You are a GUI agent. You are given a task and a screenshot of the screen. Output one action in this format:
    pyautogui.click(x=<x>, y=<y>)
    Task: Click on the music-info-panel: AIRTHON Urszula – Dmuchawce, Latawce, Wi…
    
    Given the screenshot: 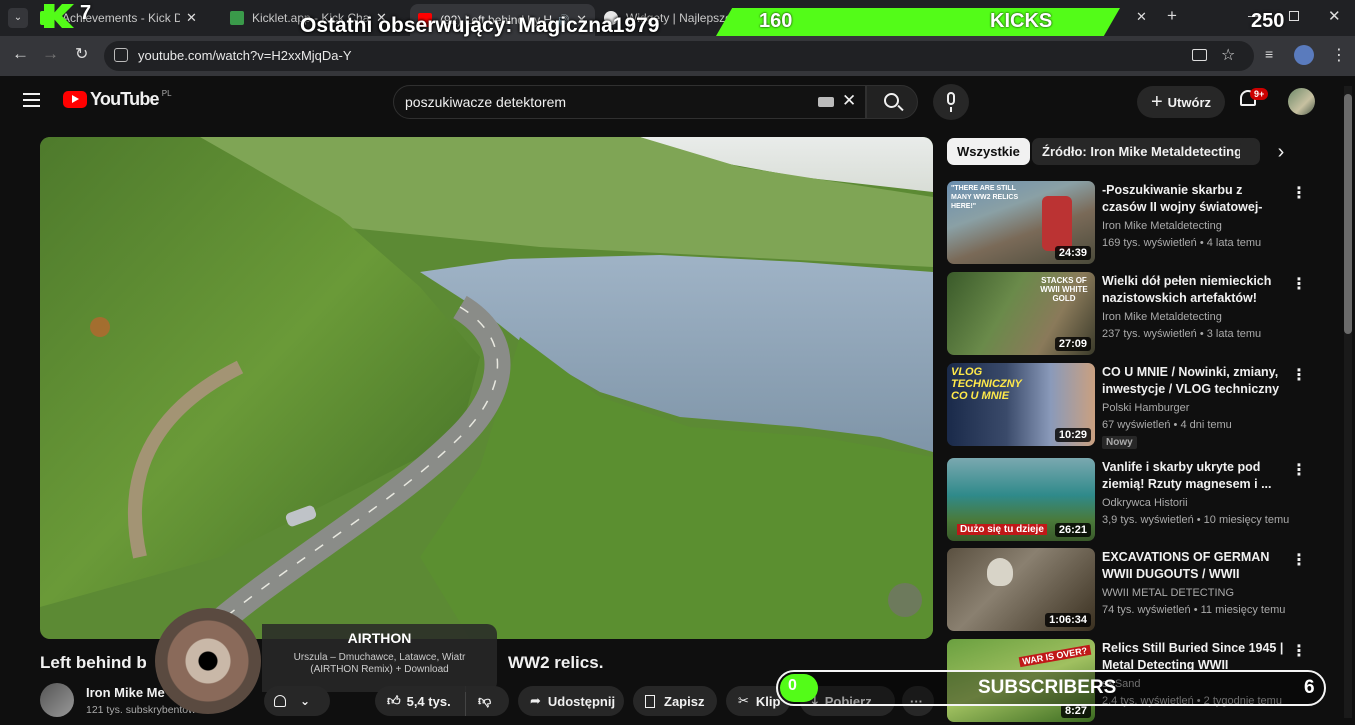 What is the action you would take?
    pyautogui.click(x=379, y=658)
    